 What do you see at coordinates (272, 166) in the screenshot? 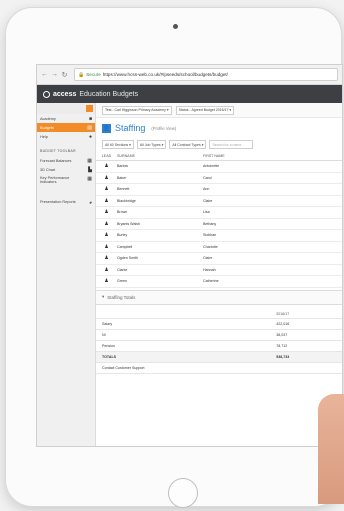
I see `first-name-cell: Antoinette` at bounding box center [272, 166].